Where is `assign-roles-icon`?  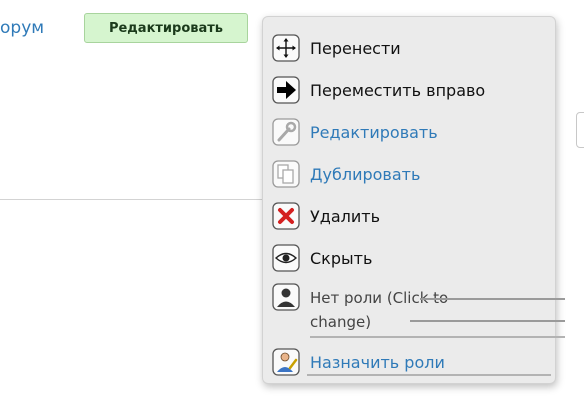
assign-roles-icon is located at coordinates (286, 362).